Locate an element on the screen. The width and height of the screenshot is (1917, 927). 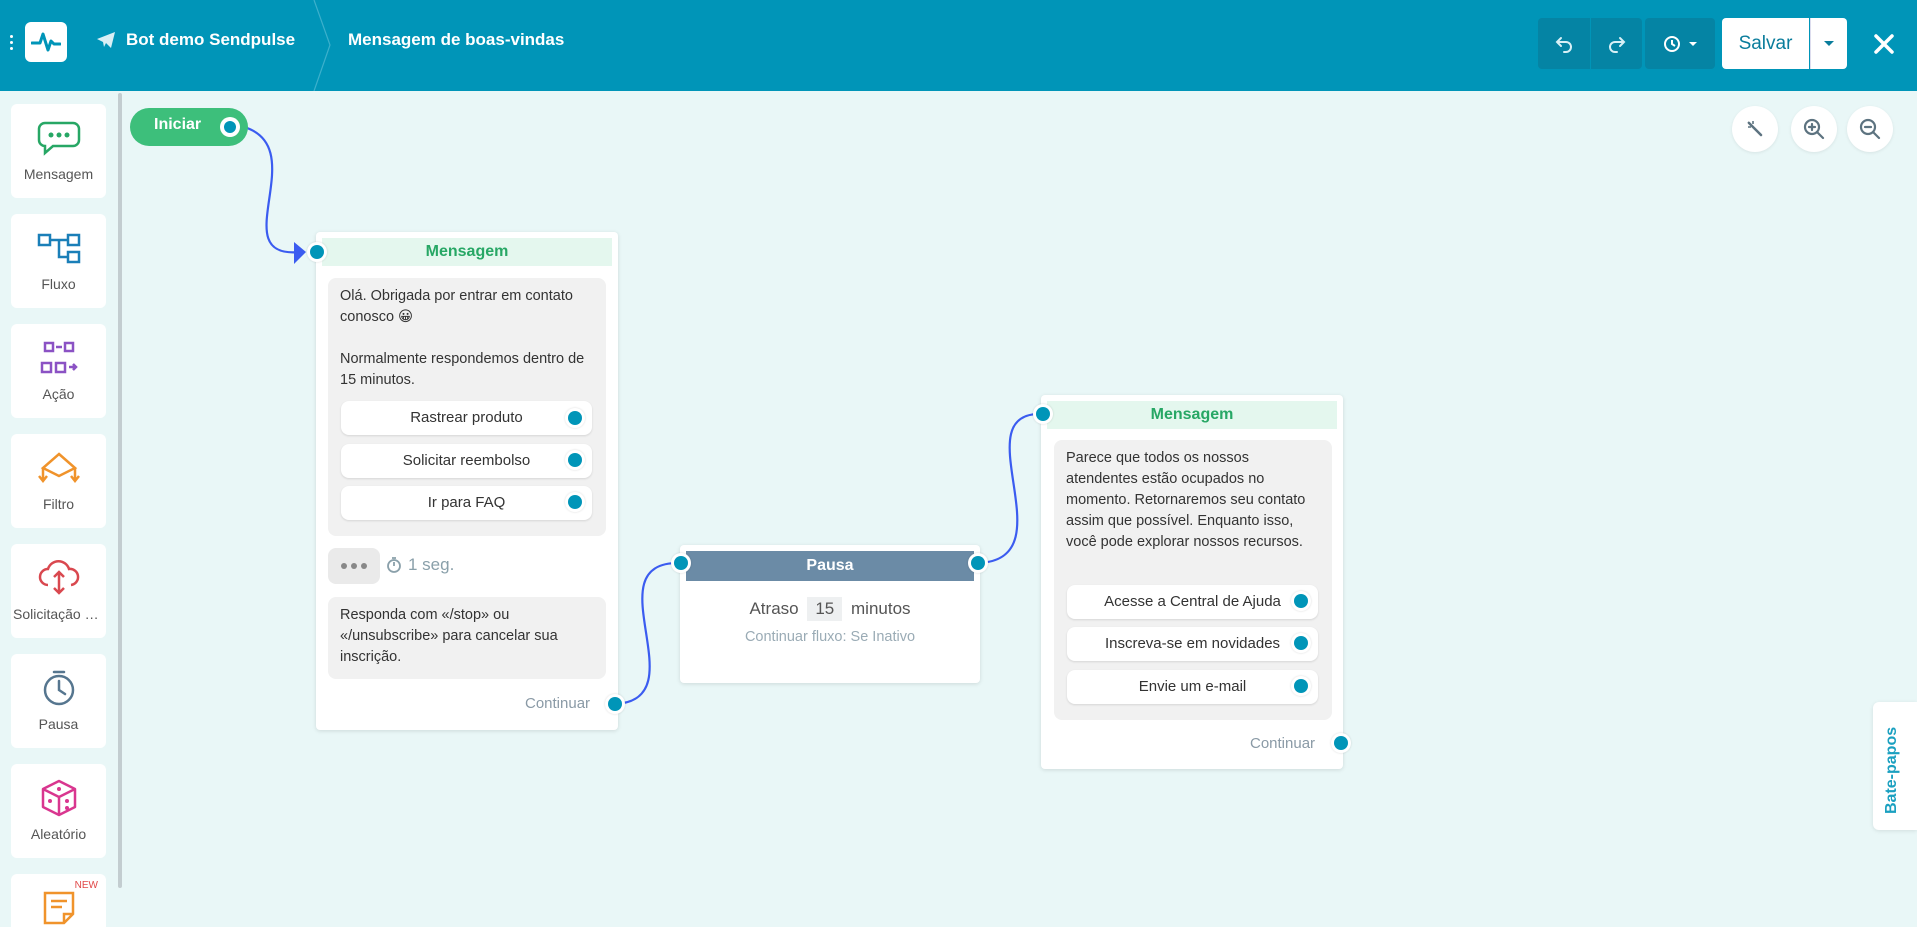
chats-side-tab: Bate-papos is located at coordinates (1895, 766).